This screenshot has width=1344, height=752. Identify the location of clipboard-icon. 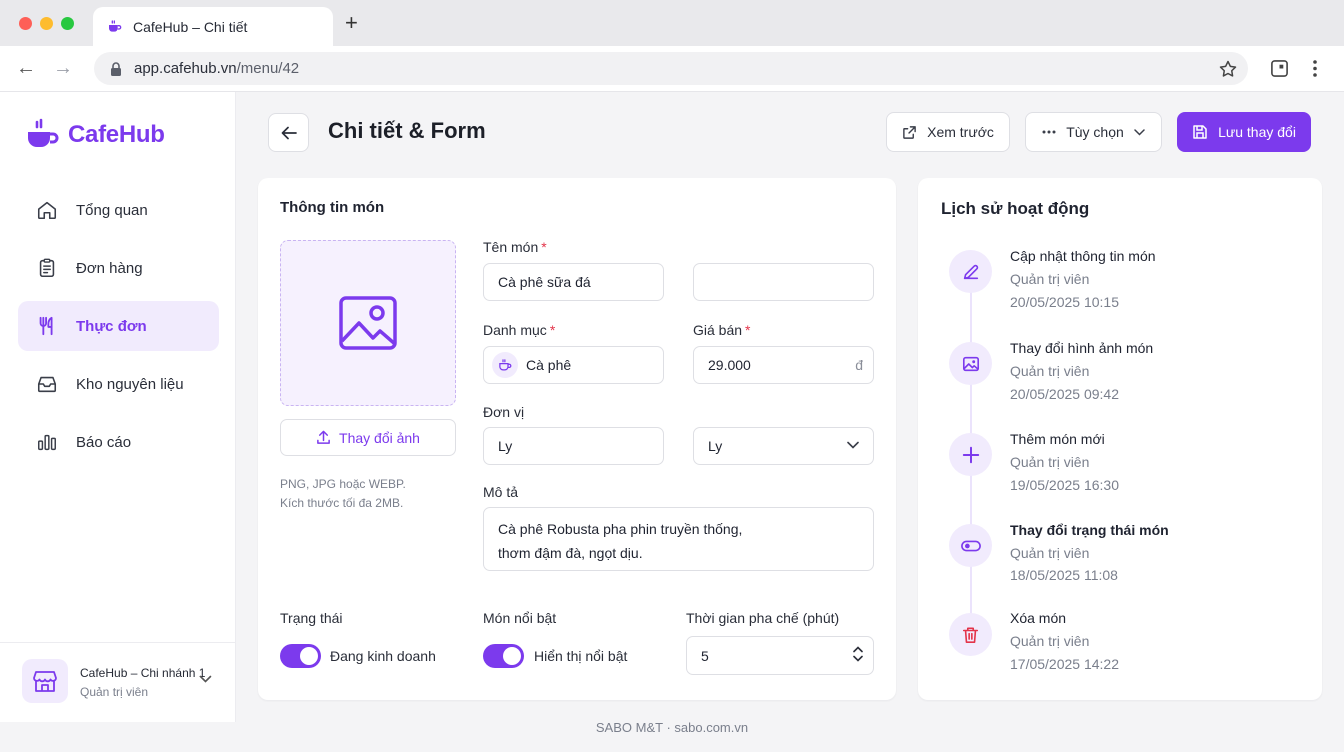
(47, 268).